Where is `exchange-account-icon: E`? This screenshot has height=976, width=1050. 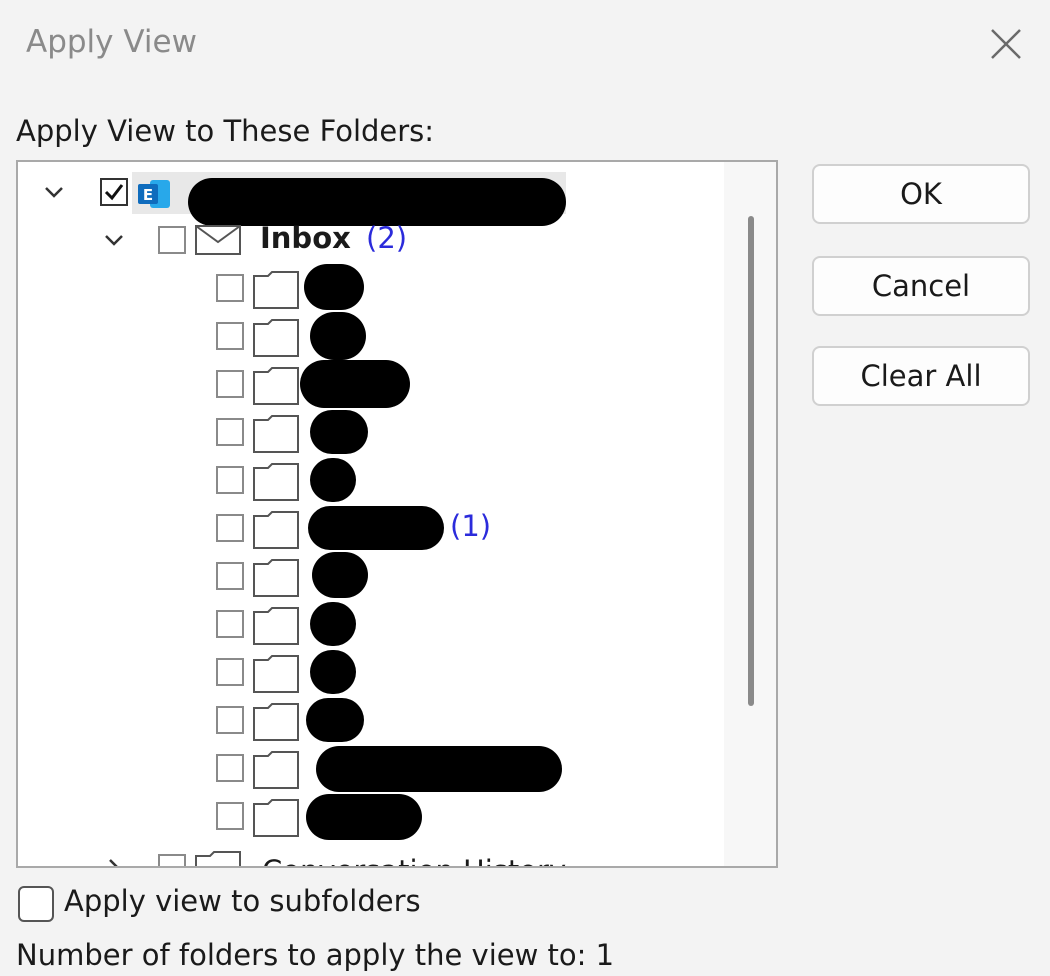 exchange-account-icon: E is located at coordinates (154, 194).